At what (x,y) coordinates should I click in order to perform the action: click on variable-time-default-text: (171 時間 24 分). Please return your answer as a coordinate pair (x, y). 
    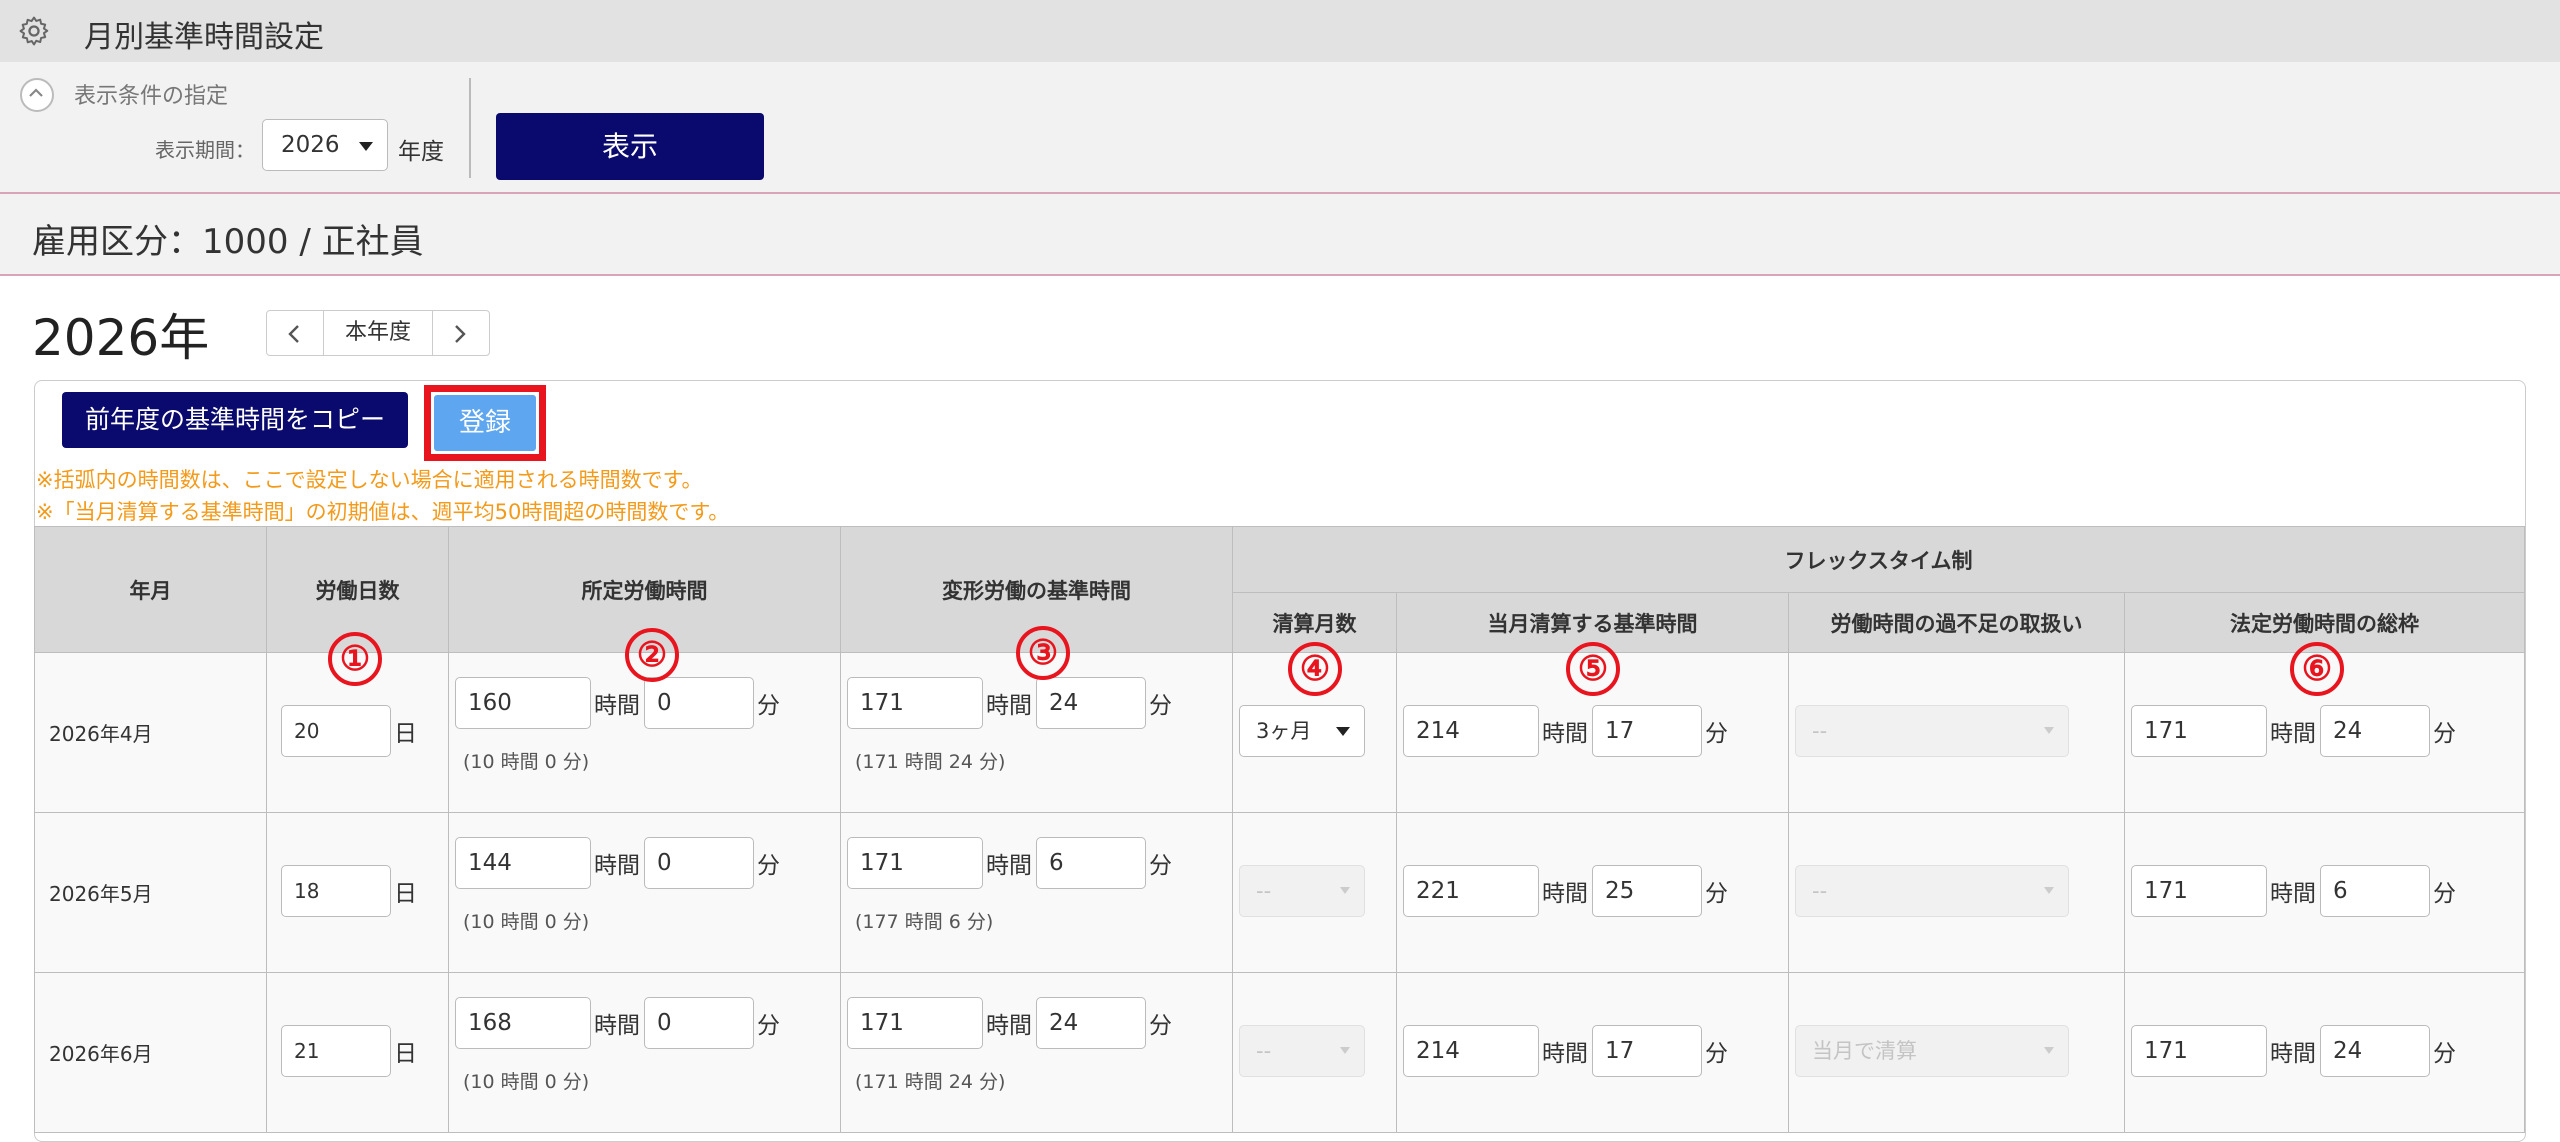
    Looking at the image, I should click on (930, 762).